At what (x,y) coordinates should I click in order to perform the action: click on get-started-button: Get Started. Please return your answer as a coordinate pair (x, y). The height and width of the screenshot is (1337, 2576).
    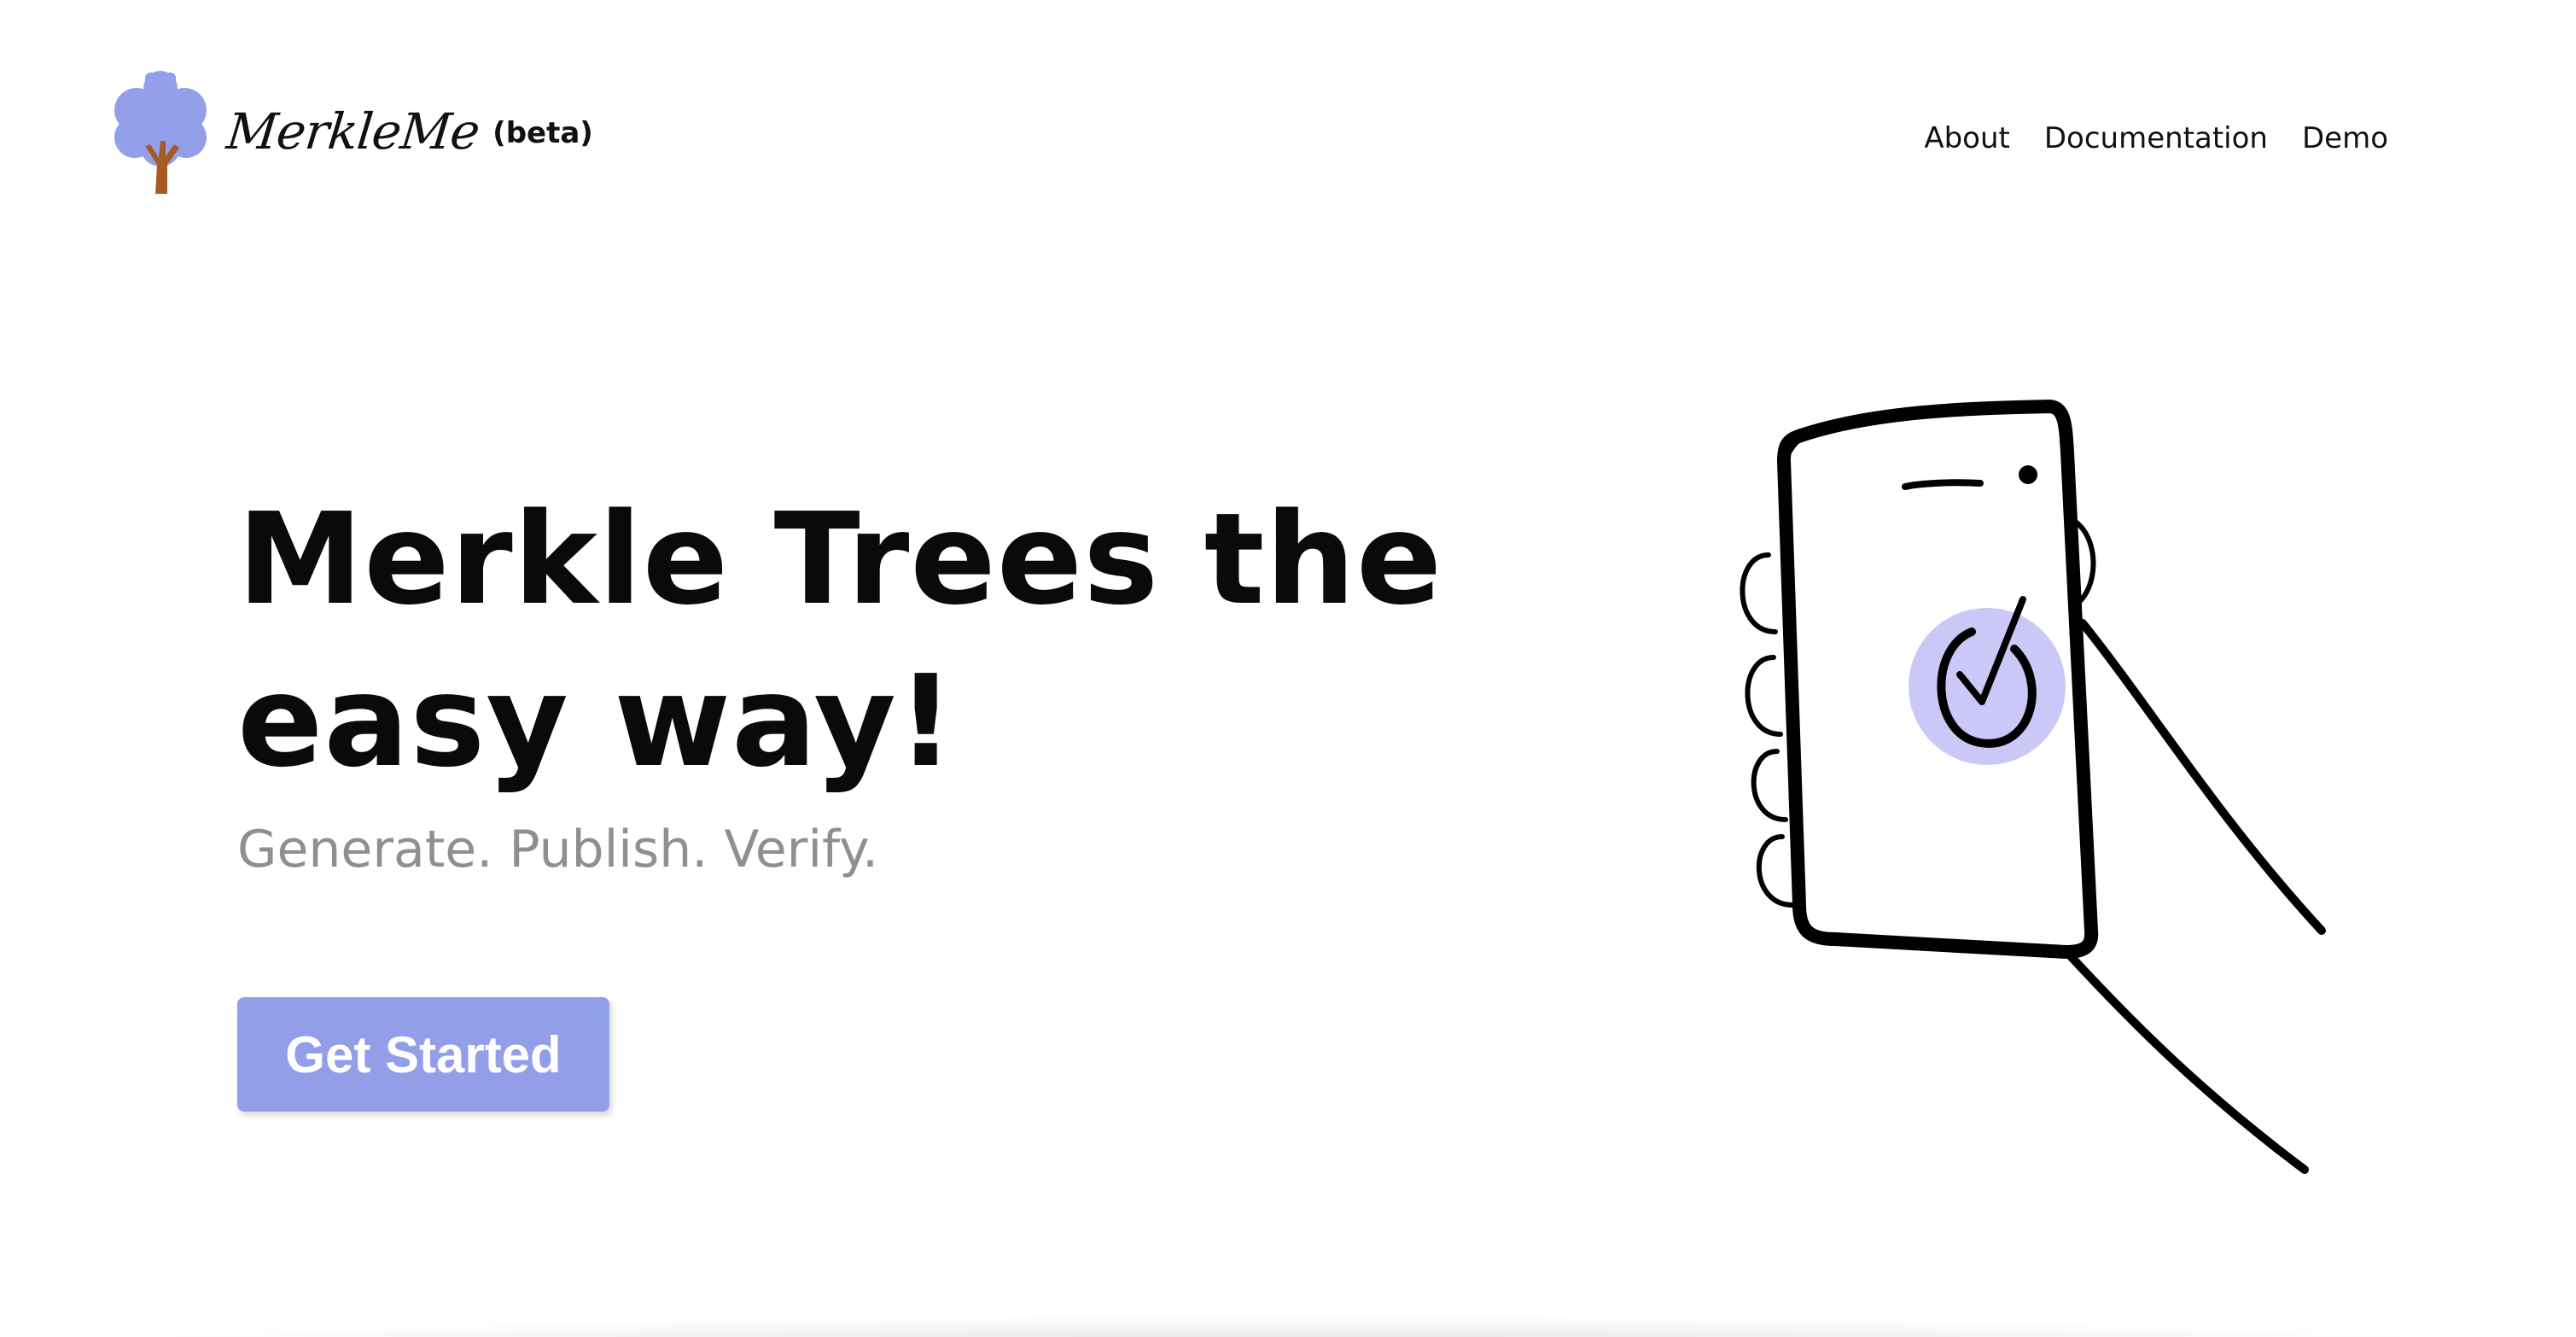
    Looking at the image, I should click on (423, 1054).